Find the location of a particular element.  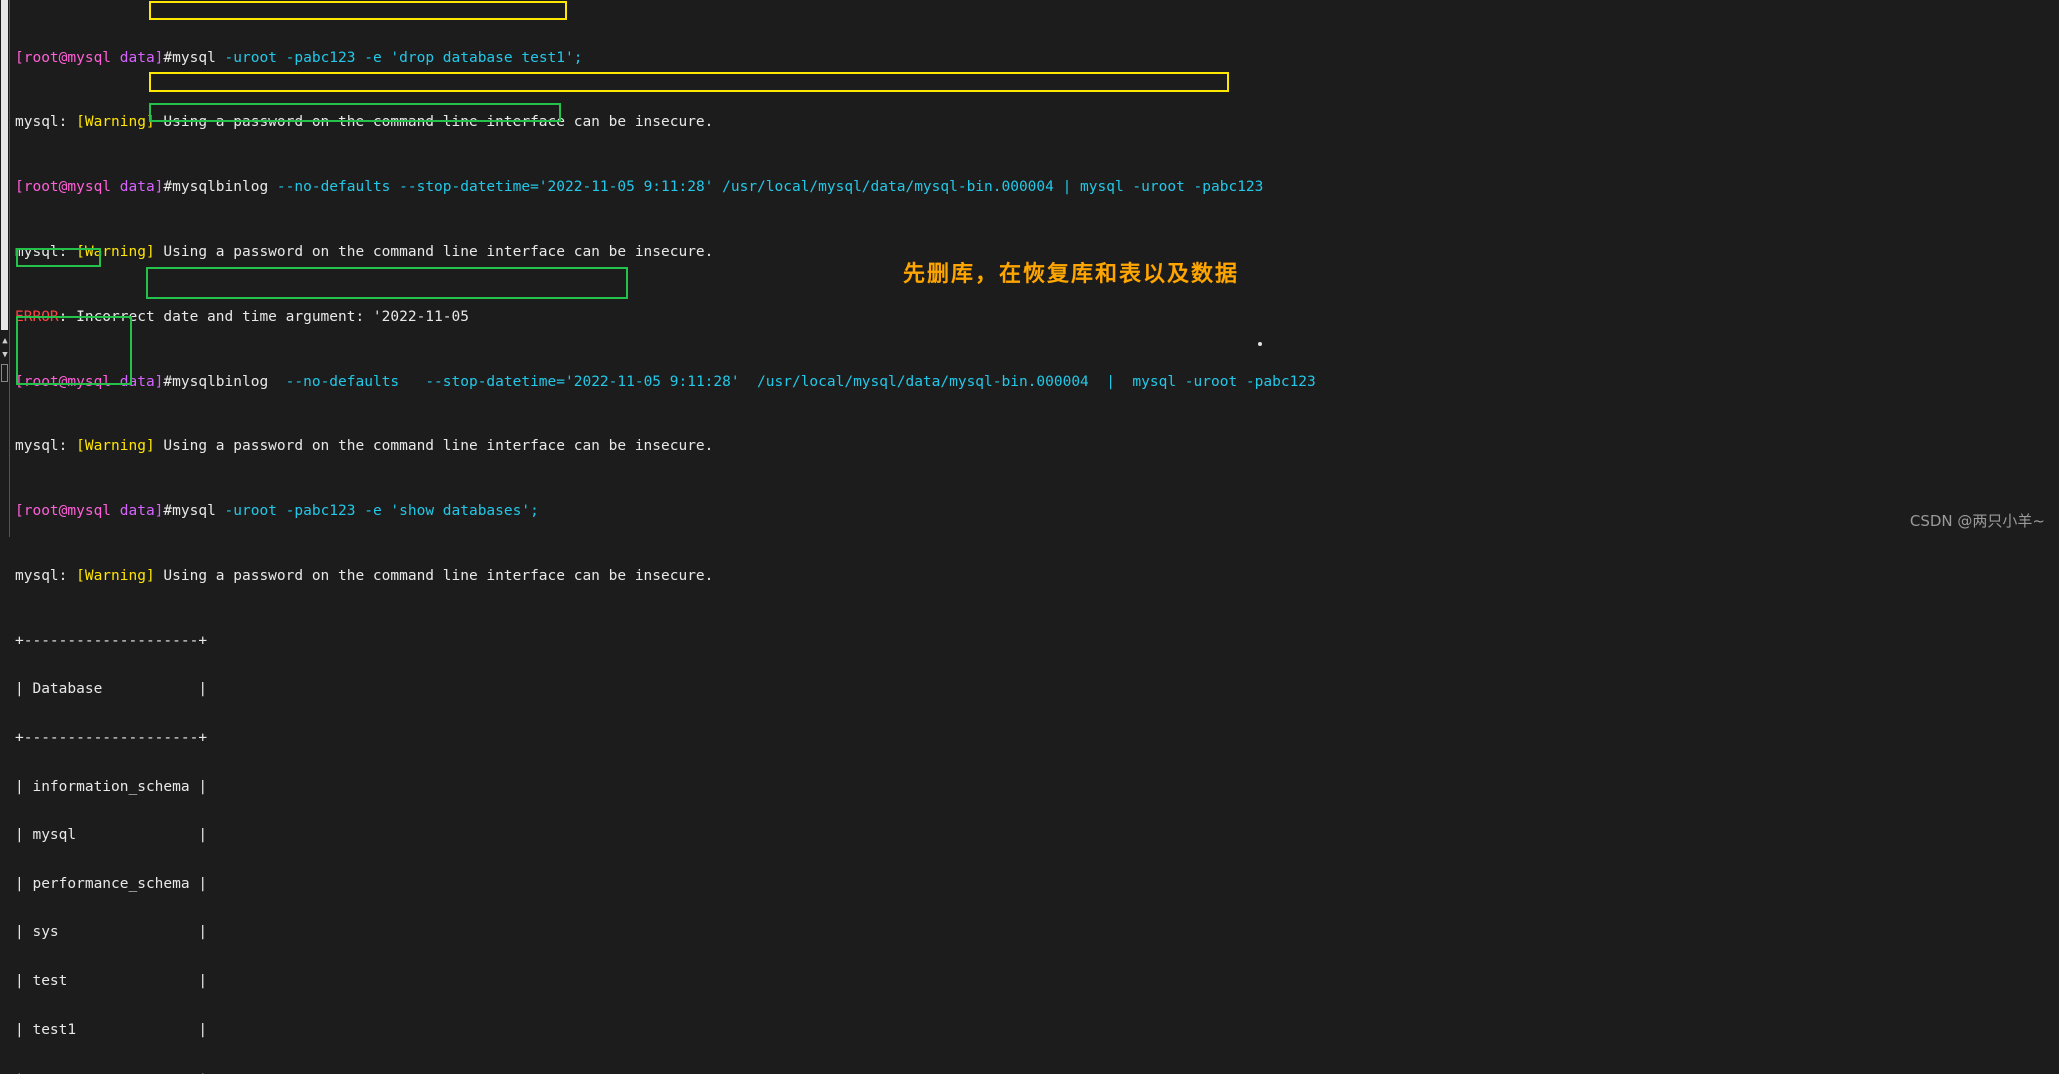

db-table-row: | test | is located at coordinates (111, 980).